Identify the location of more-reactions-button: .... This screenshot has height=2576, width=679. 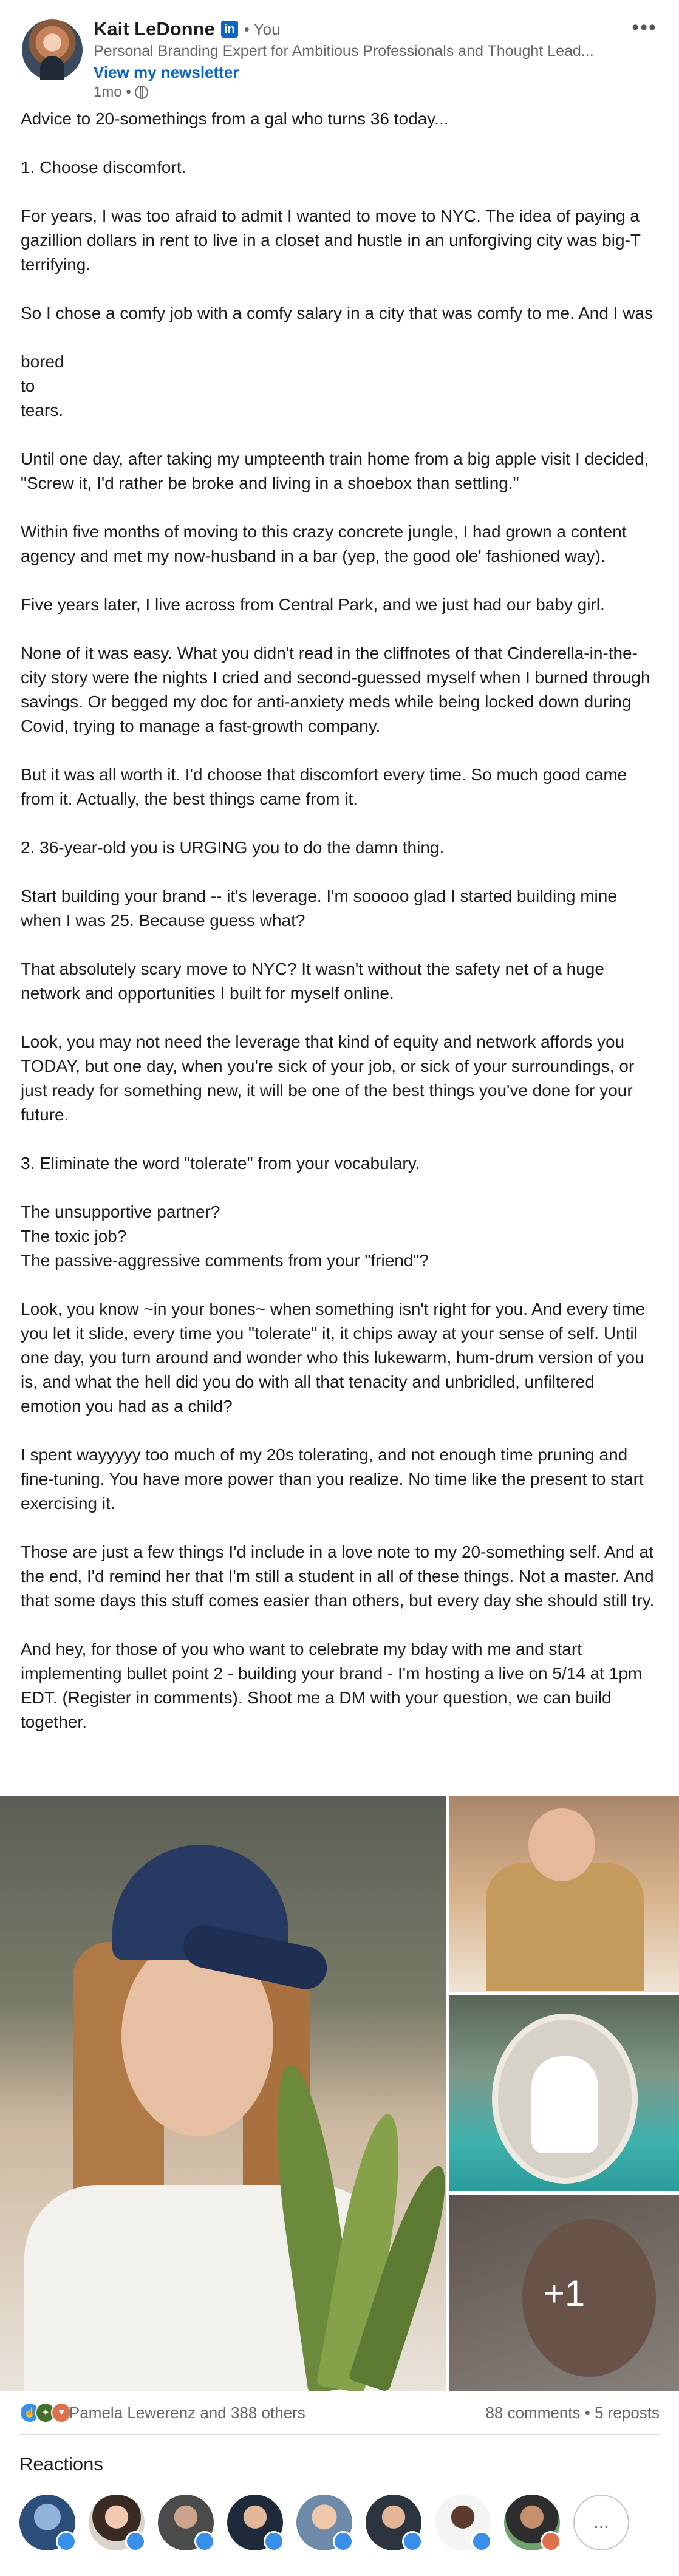
(601, 2522).